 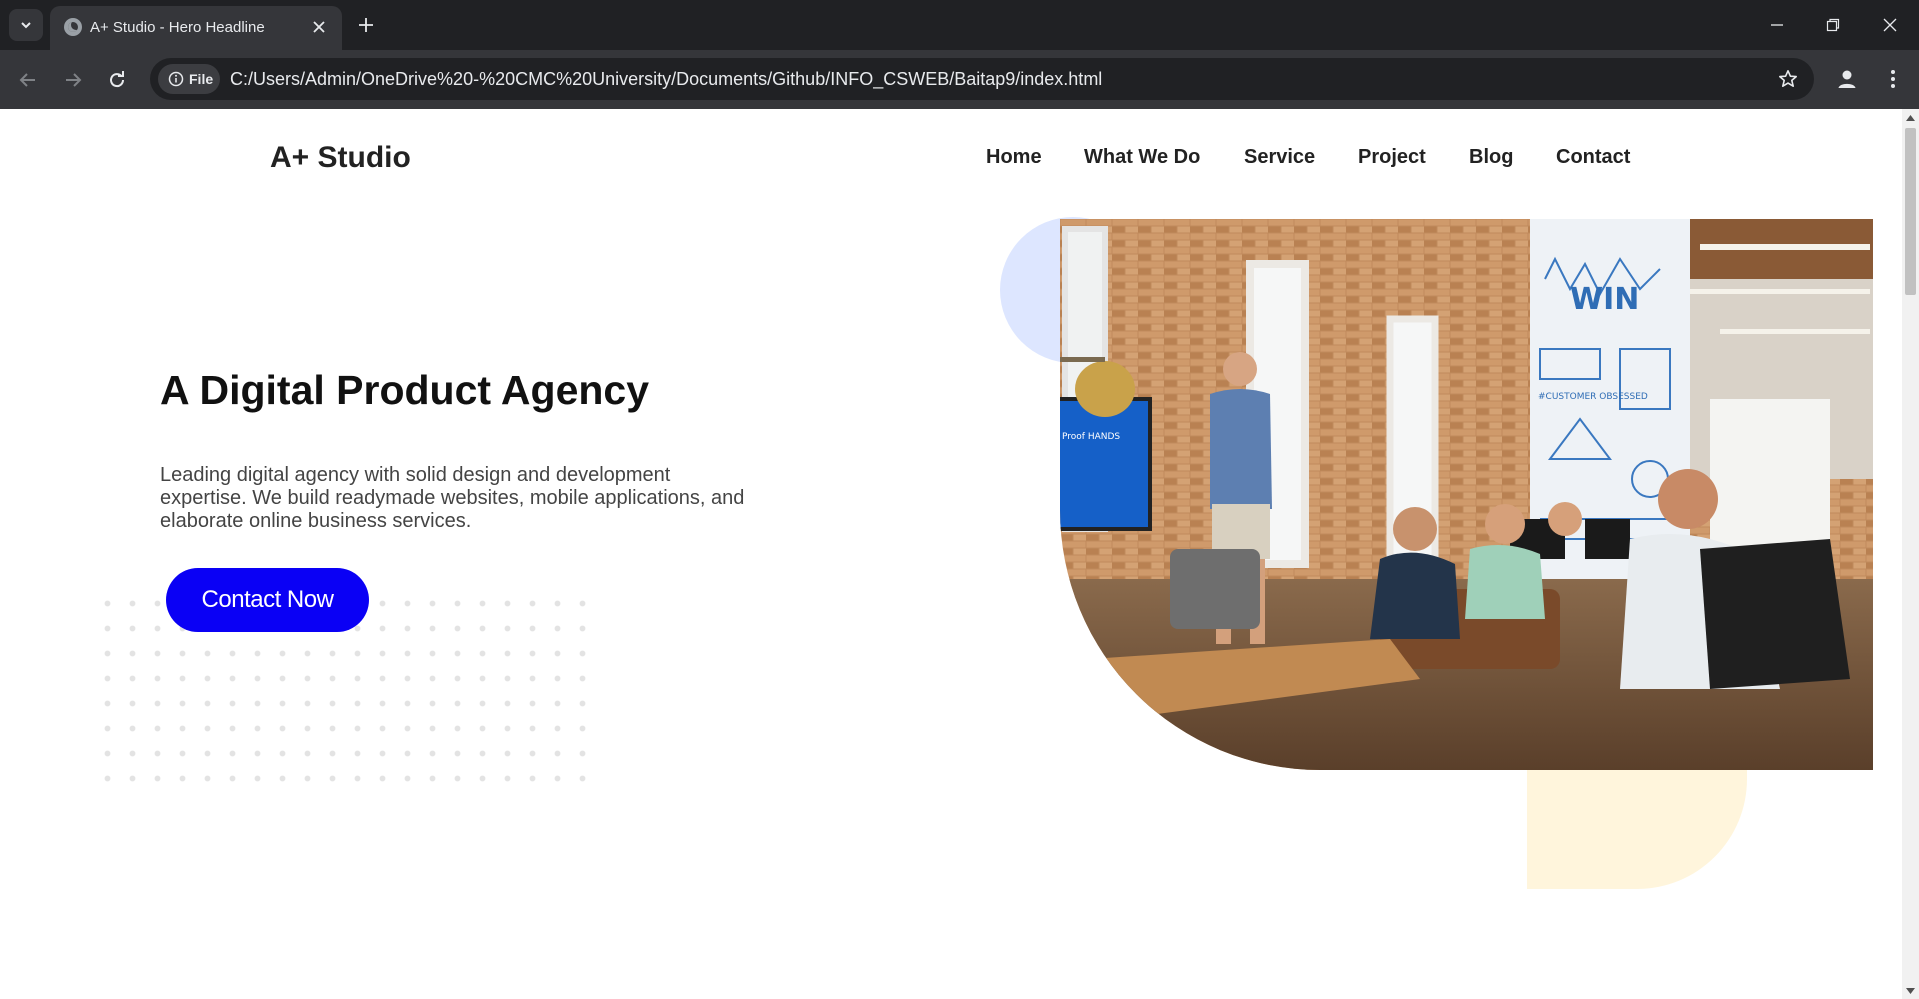 I want to click on chip-label: File, so click(x=201, y=79).